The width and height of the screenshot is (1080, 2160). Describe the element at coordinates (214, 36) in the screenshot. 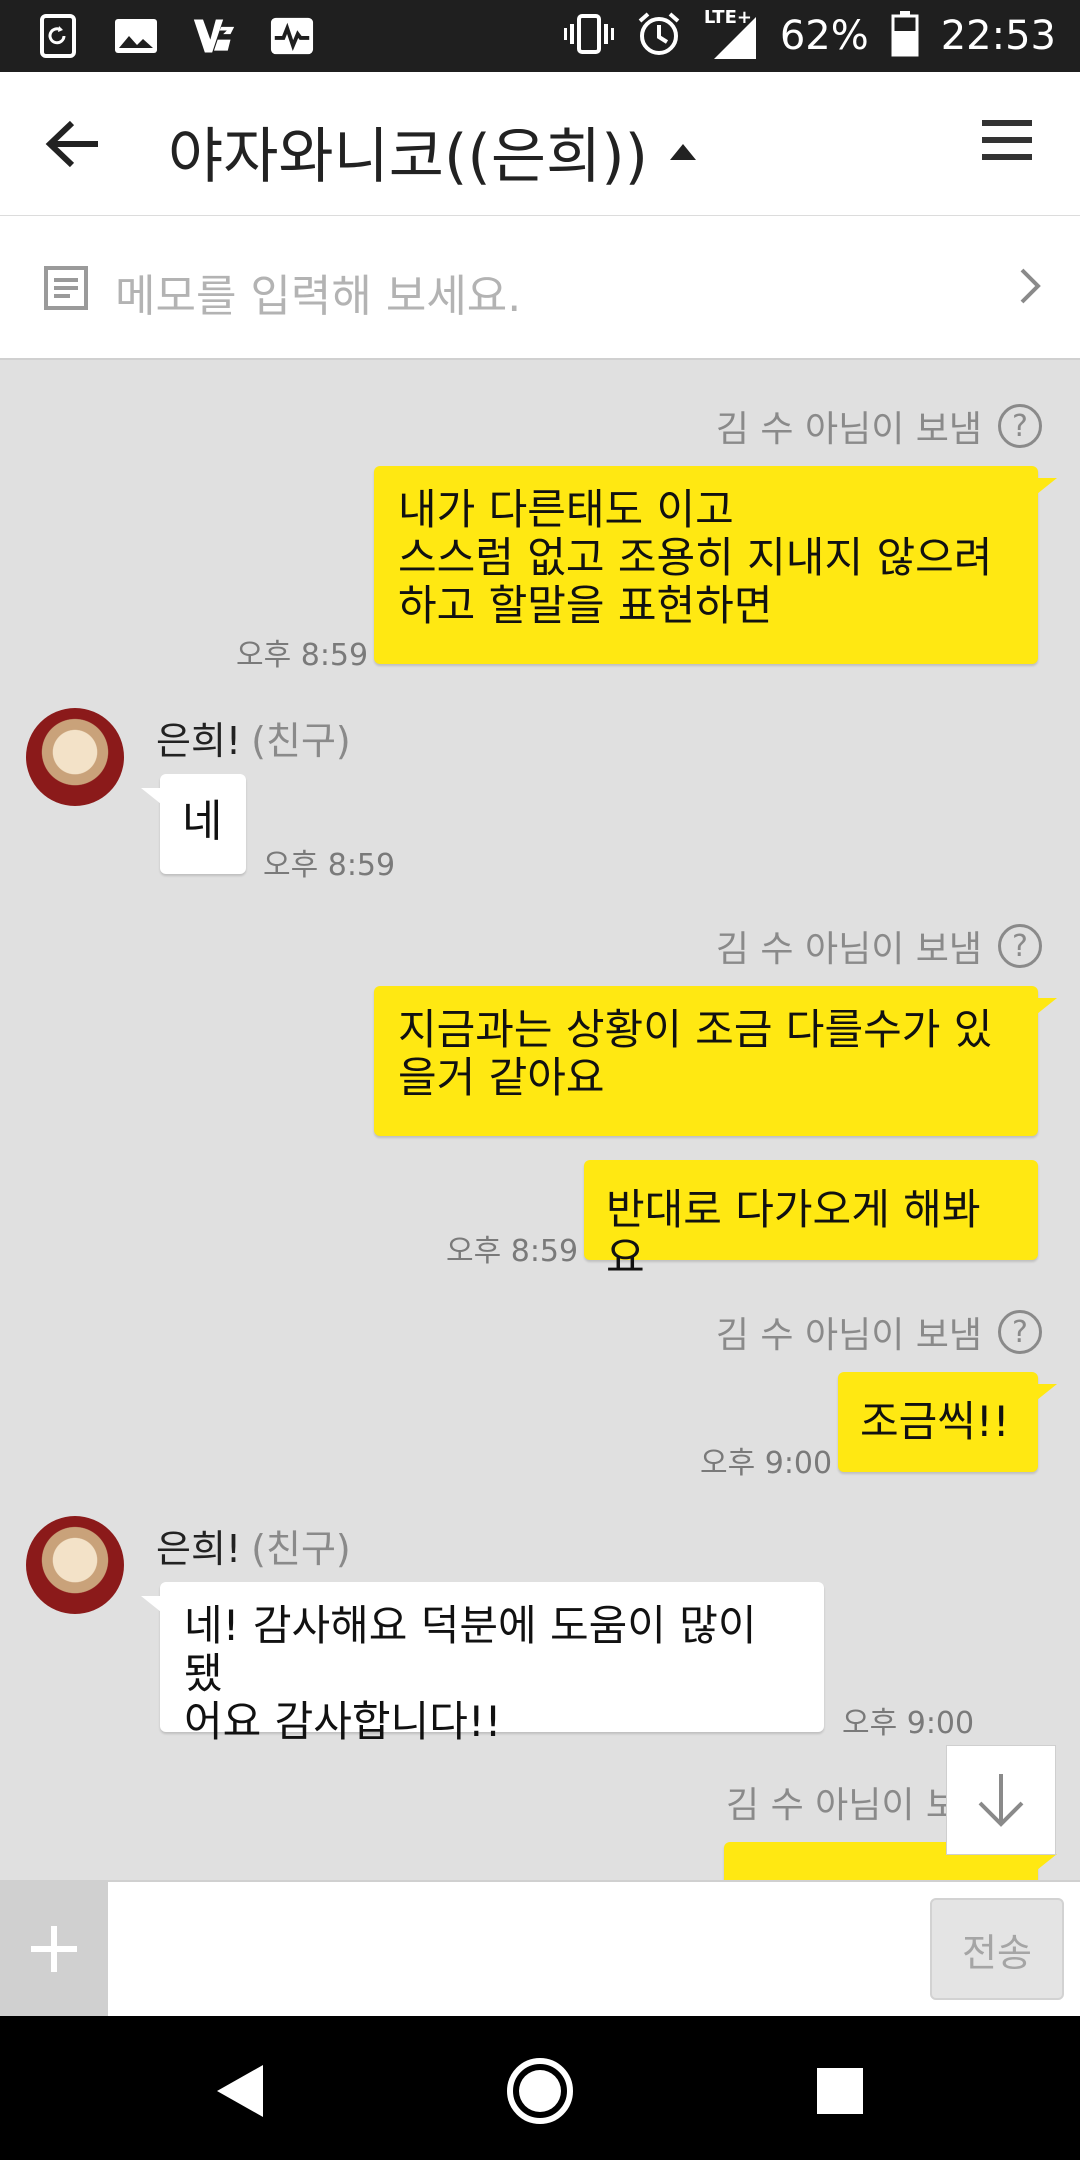

I see `v-app-icon` at that location.